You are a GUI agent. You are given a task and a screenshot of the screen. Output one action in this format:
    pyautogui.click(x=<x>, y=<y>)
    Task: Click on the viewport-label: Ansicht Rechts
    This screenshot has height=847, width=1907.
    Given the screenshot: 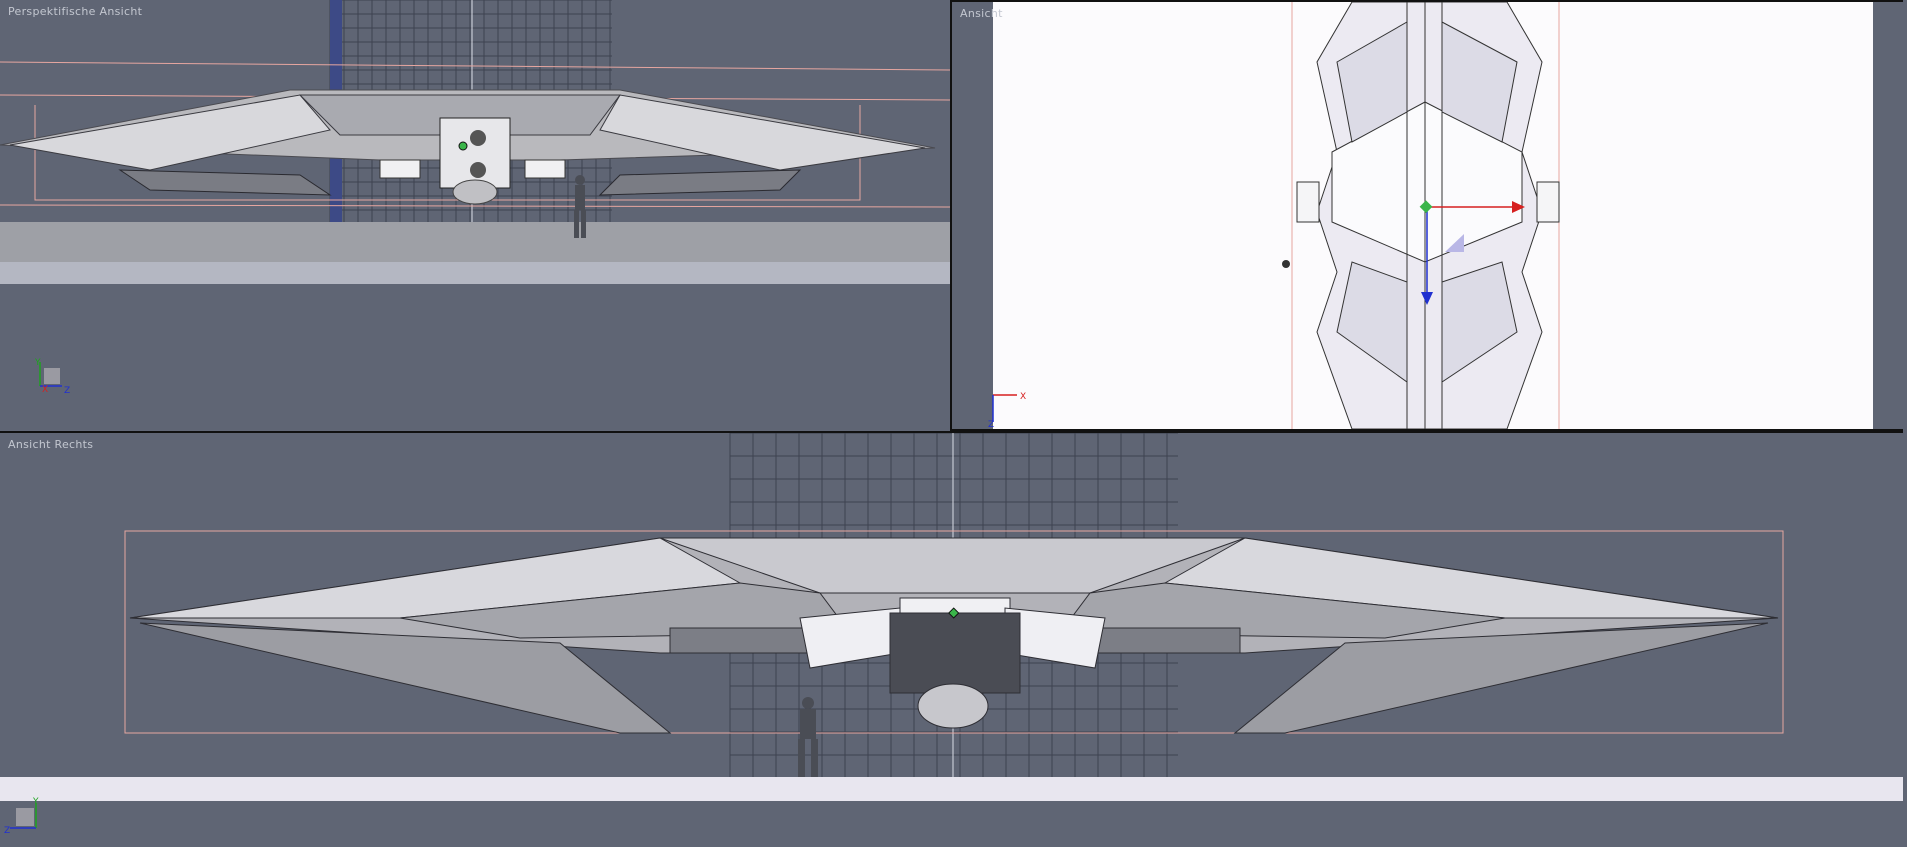 What is the action you would take?
    pyautogui.click(x=51, y=444)
    